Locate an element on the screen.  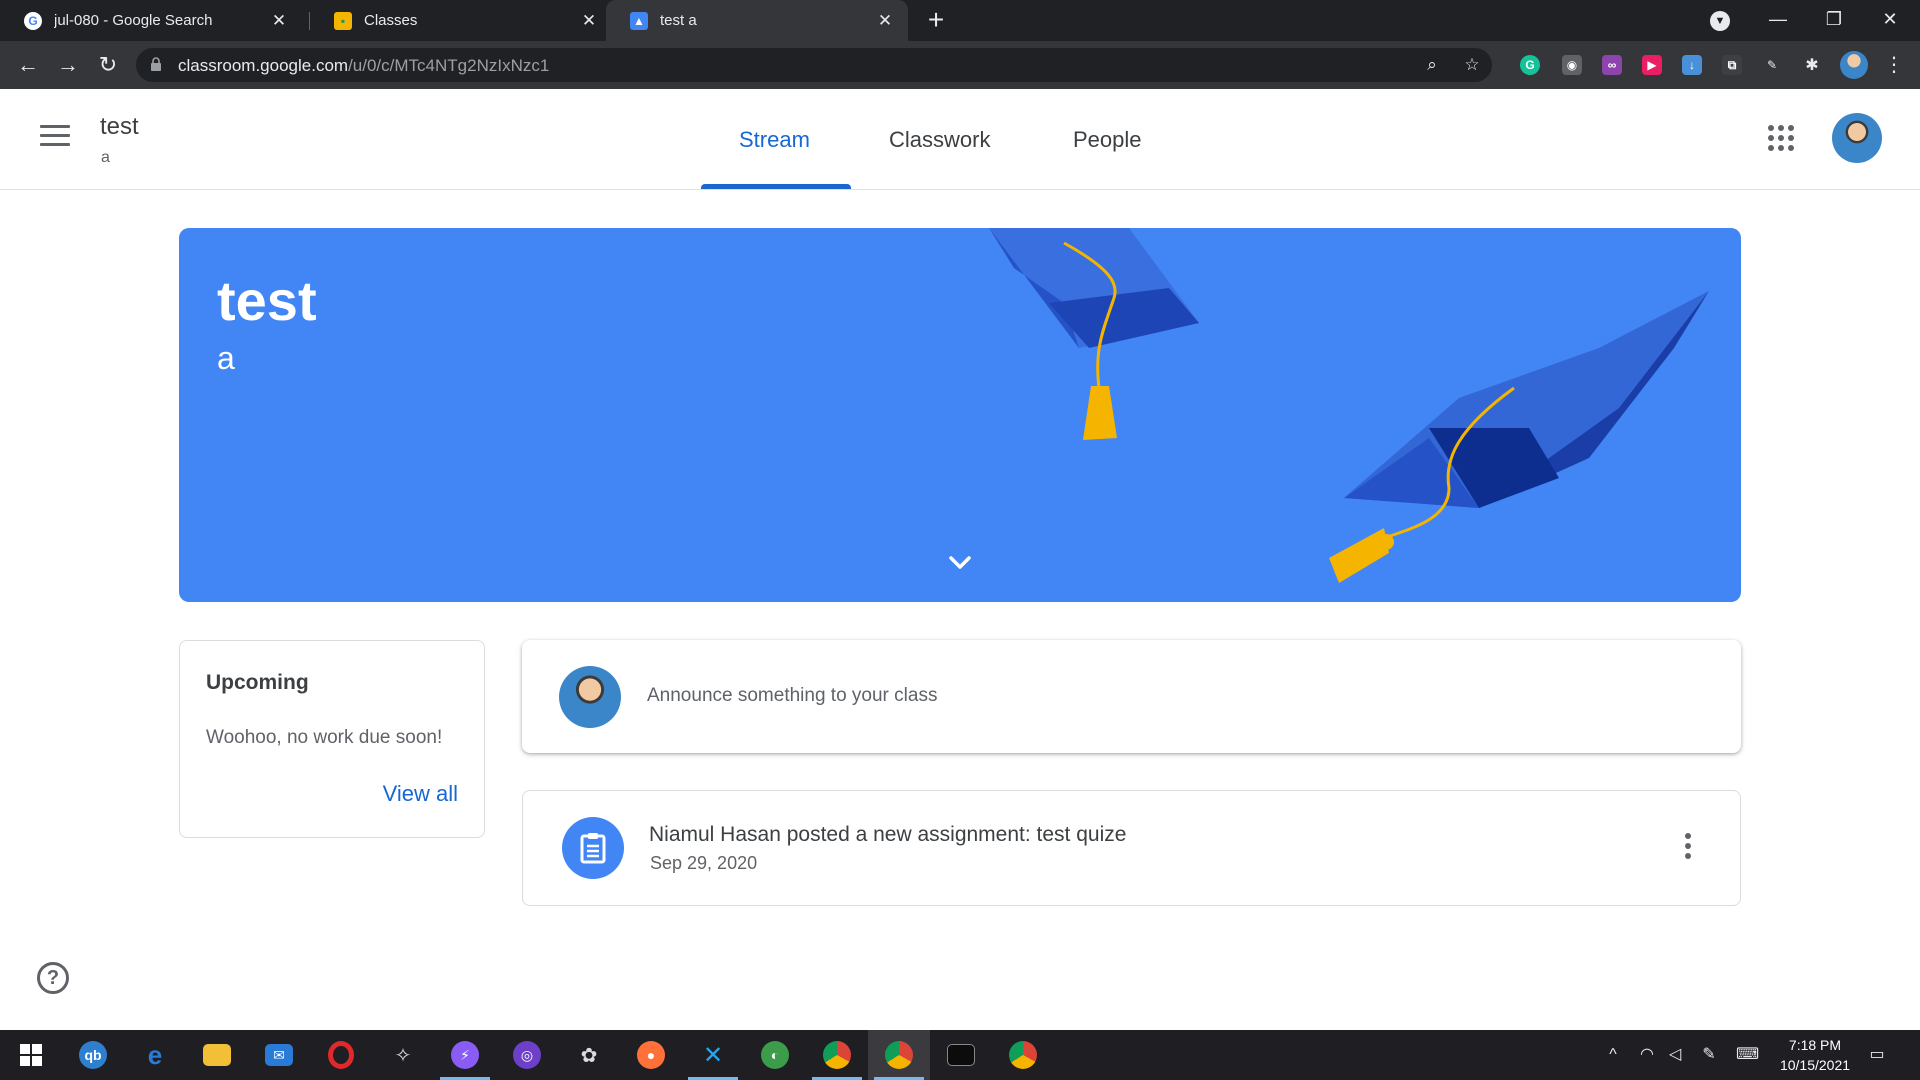
mail-icon: ✉ is located at coordinates (279, 1055).